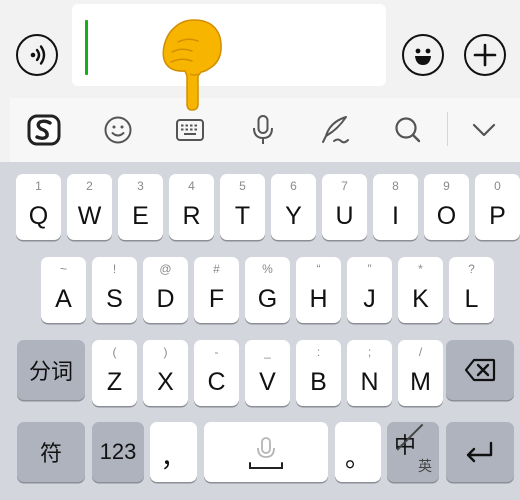  What do you see at coordinates (318, 352) in the screenshot?
I see `key-hint: :` at bounding box center [318, 352].